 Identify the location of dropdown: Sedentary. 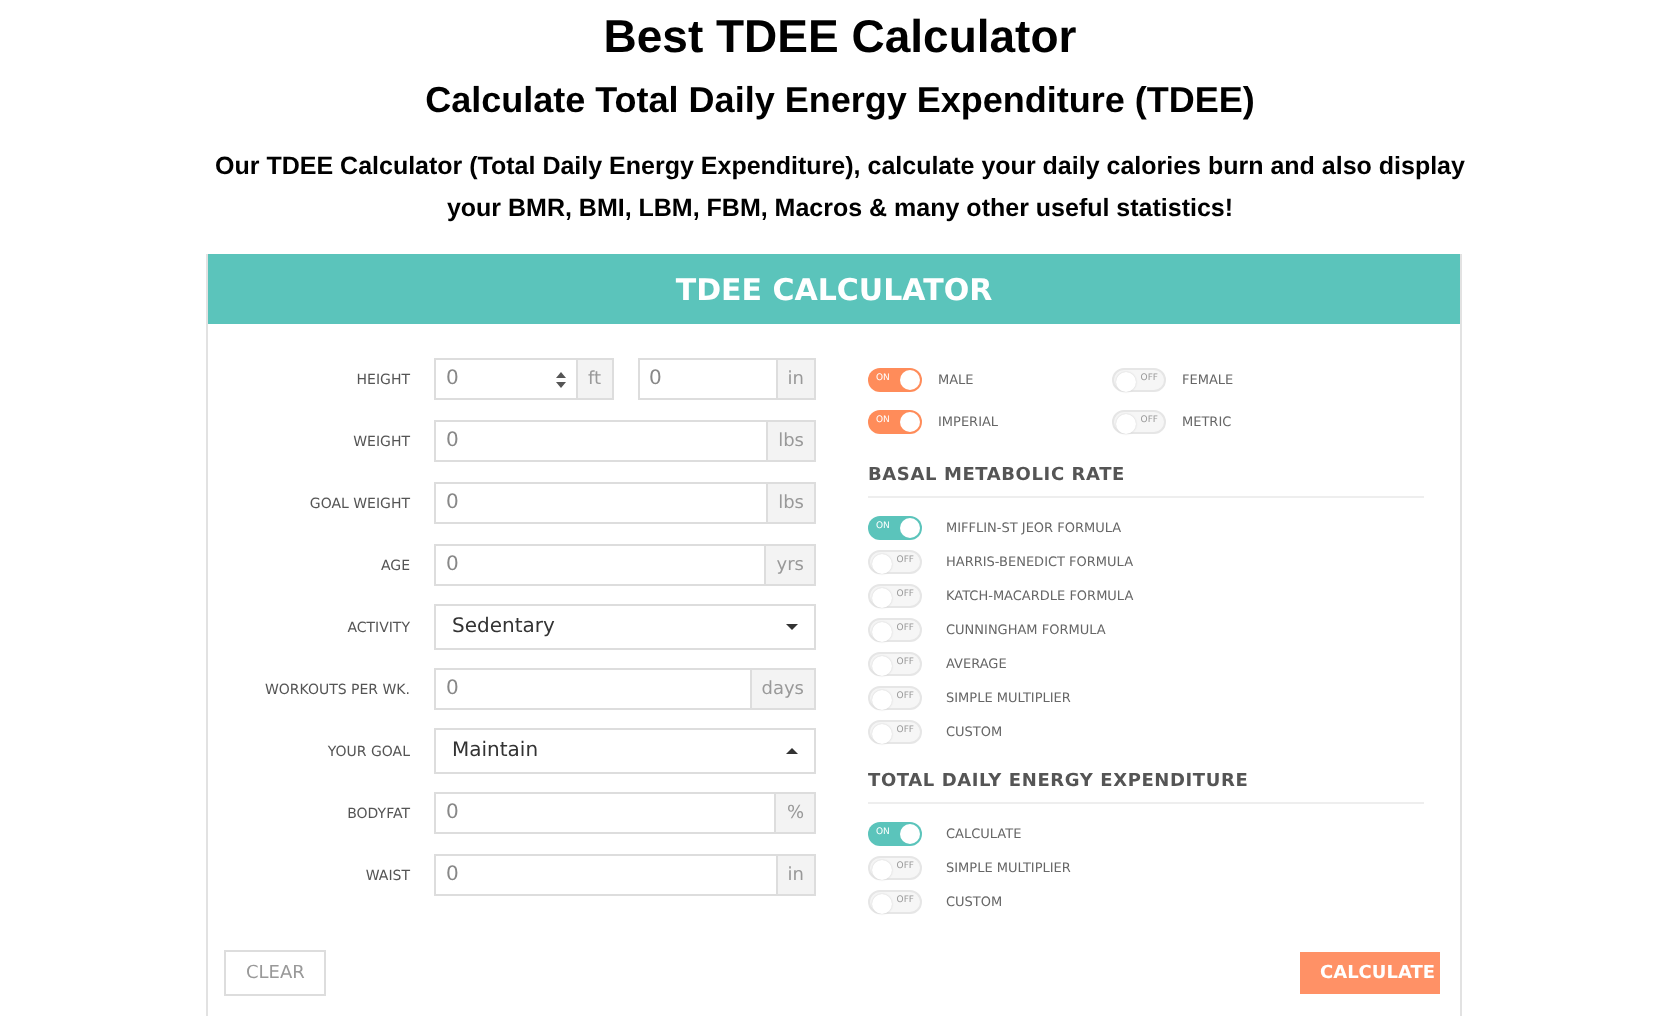
(625, 627).